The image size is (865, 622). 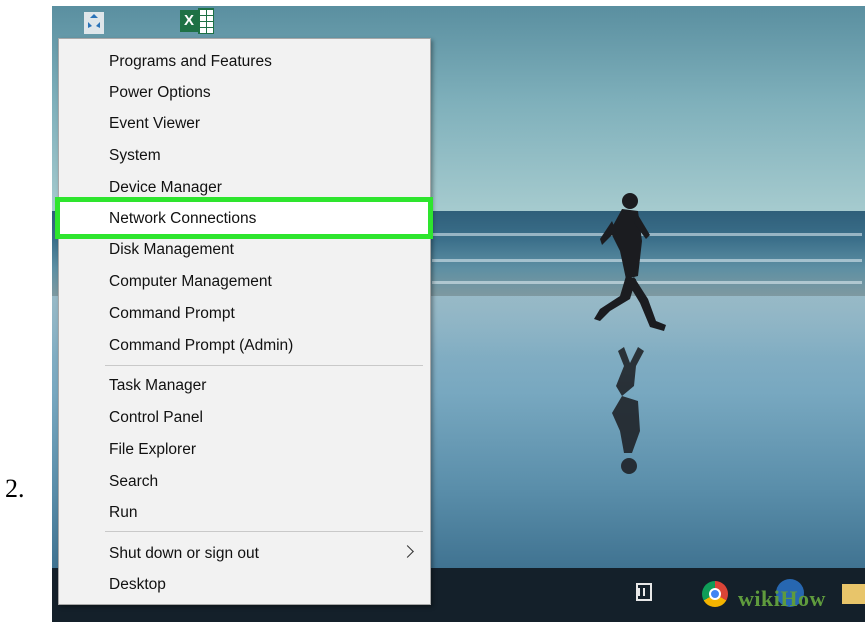 I want to click on menu-item-event-viewer: Event Viewer, so click(x=244, y=125).